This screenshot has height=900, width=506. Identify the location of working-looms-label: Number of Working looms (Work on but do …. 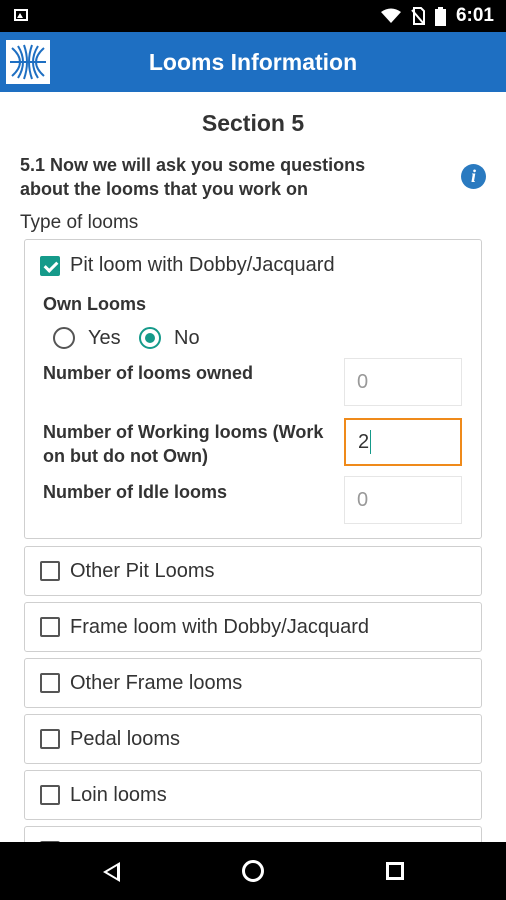
(183, 444).